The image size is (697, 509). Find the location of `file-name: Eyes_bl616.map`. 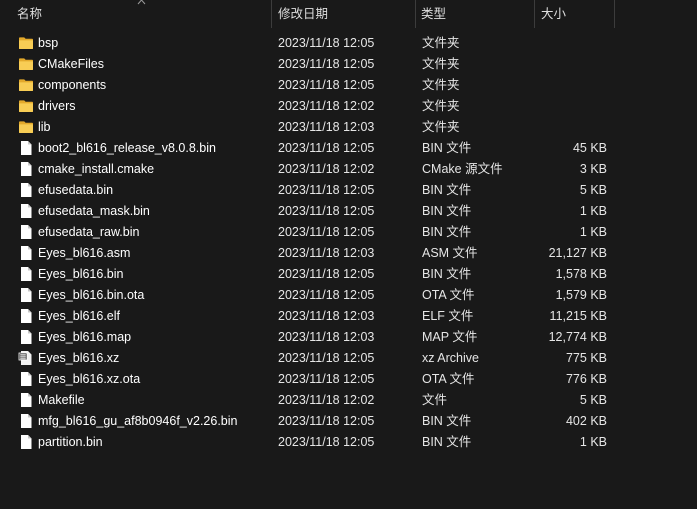

file-name: Eyes_bl616.map is located at coordinates (85, 337).